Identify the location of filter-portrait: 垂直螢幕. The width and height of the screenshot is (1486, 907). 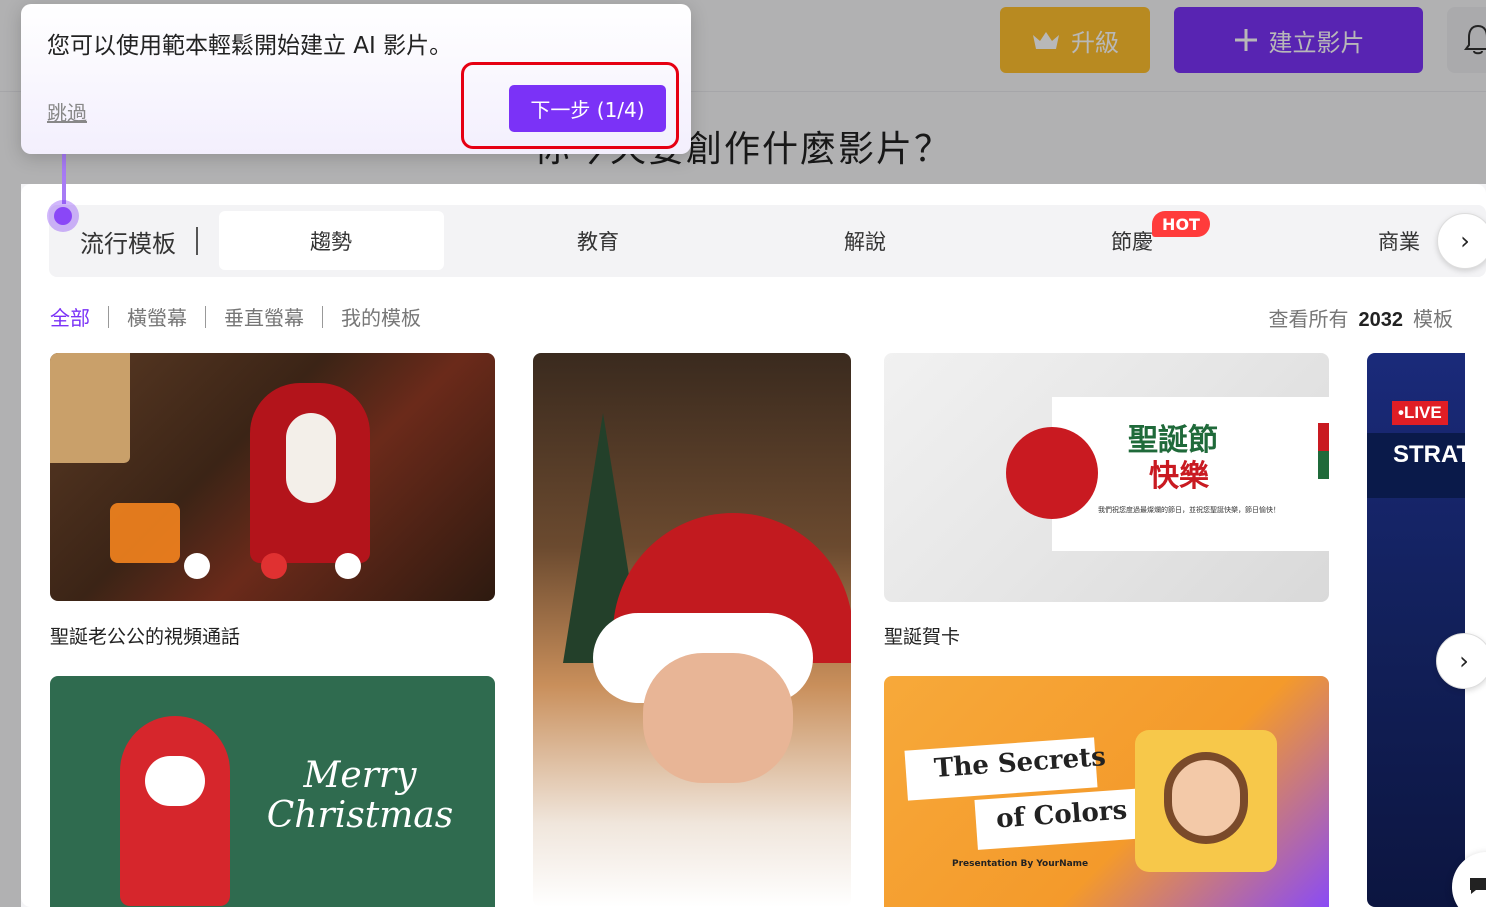
(264, 316).